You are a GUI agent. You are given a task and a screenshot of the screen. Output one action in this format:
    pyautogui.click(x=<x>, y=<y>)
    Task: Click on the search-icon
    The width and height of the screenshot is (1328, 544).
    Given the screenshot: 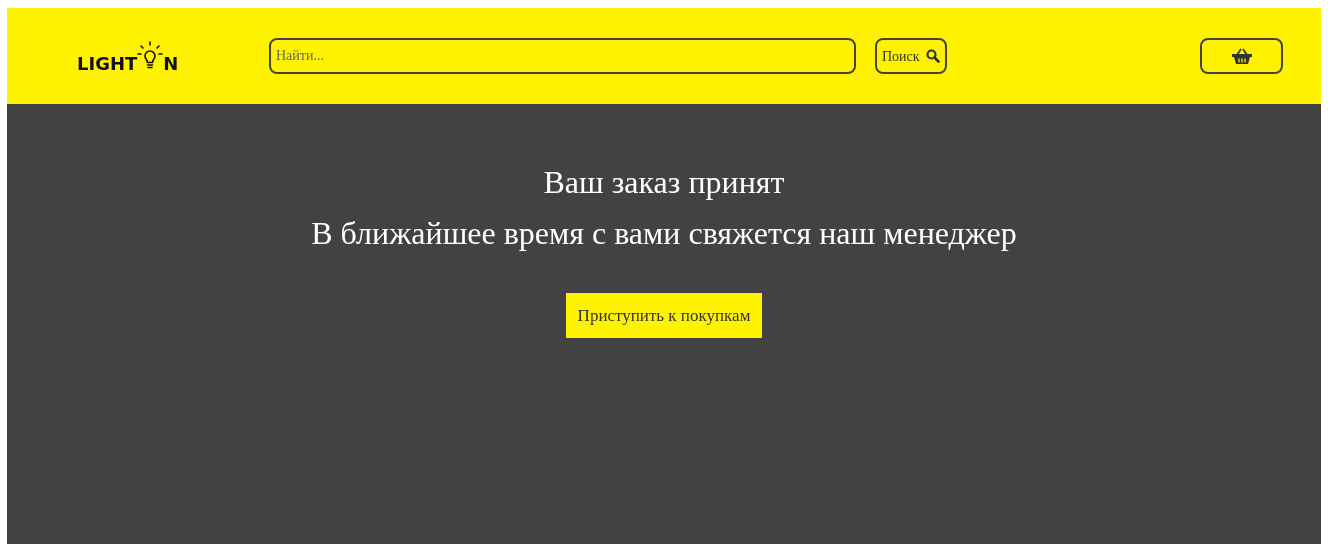 What is the action you would take?
    pyautogui.click(x=932, y=56)
    